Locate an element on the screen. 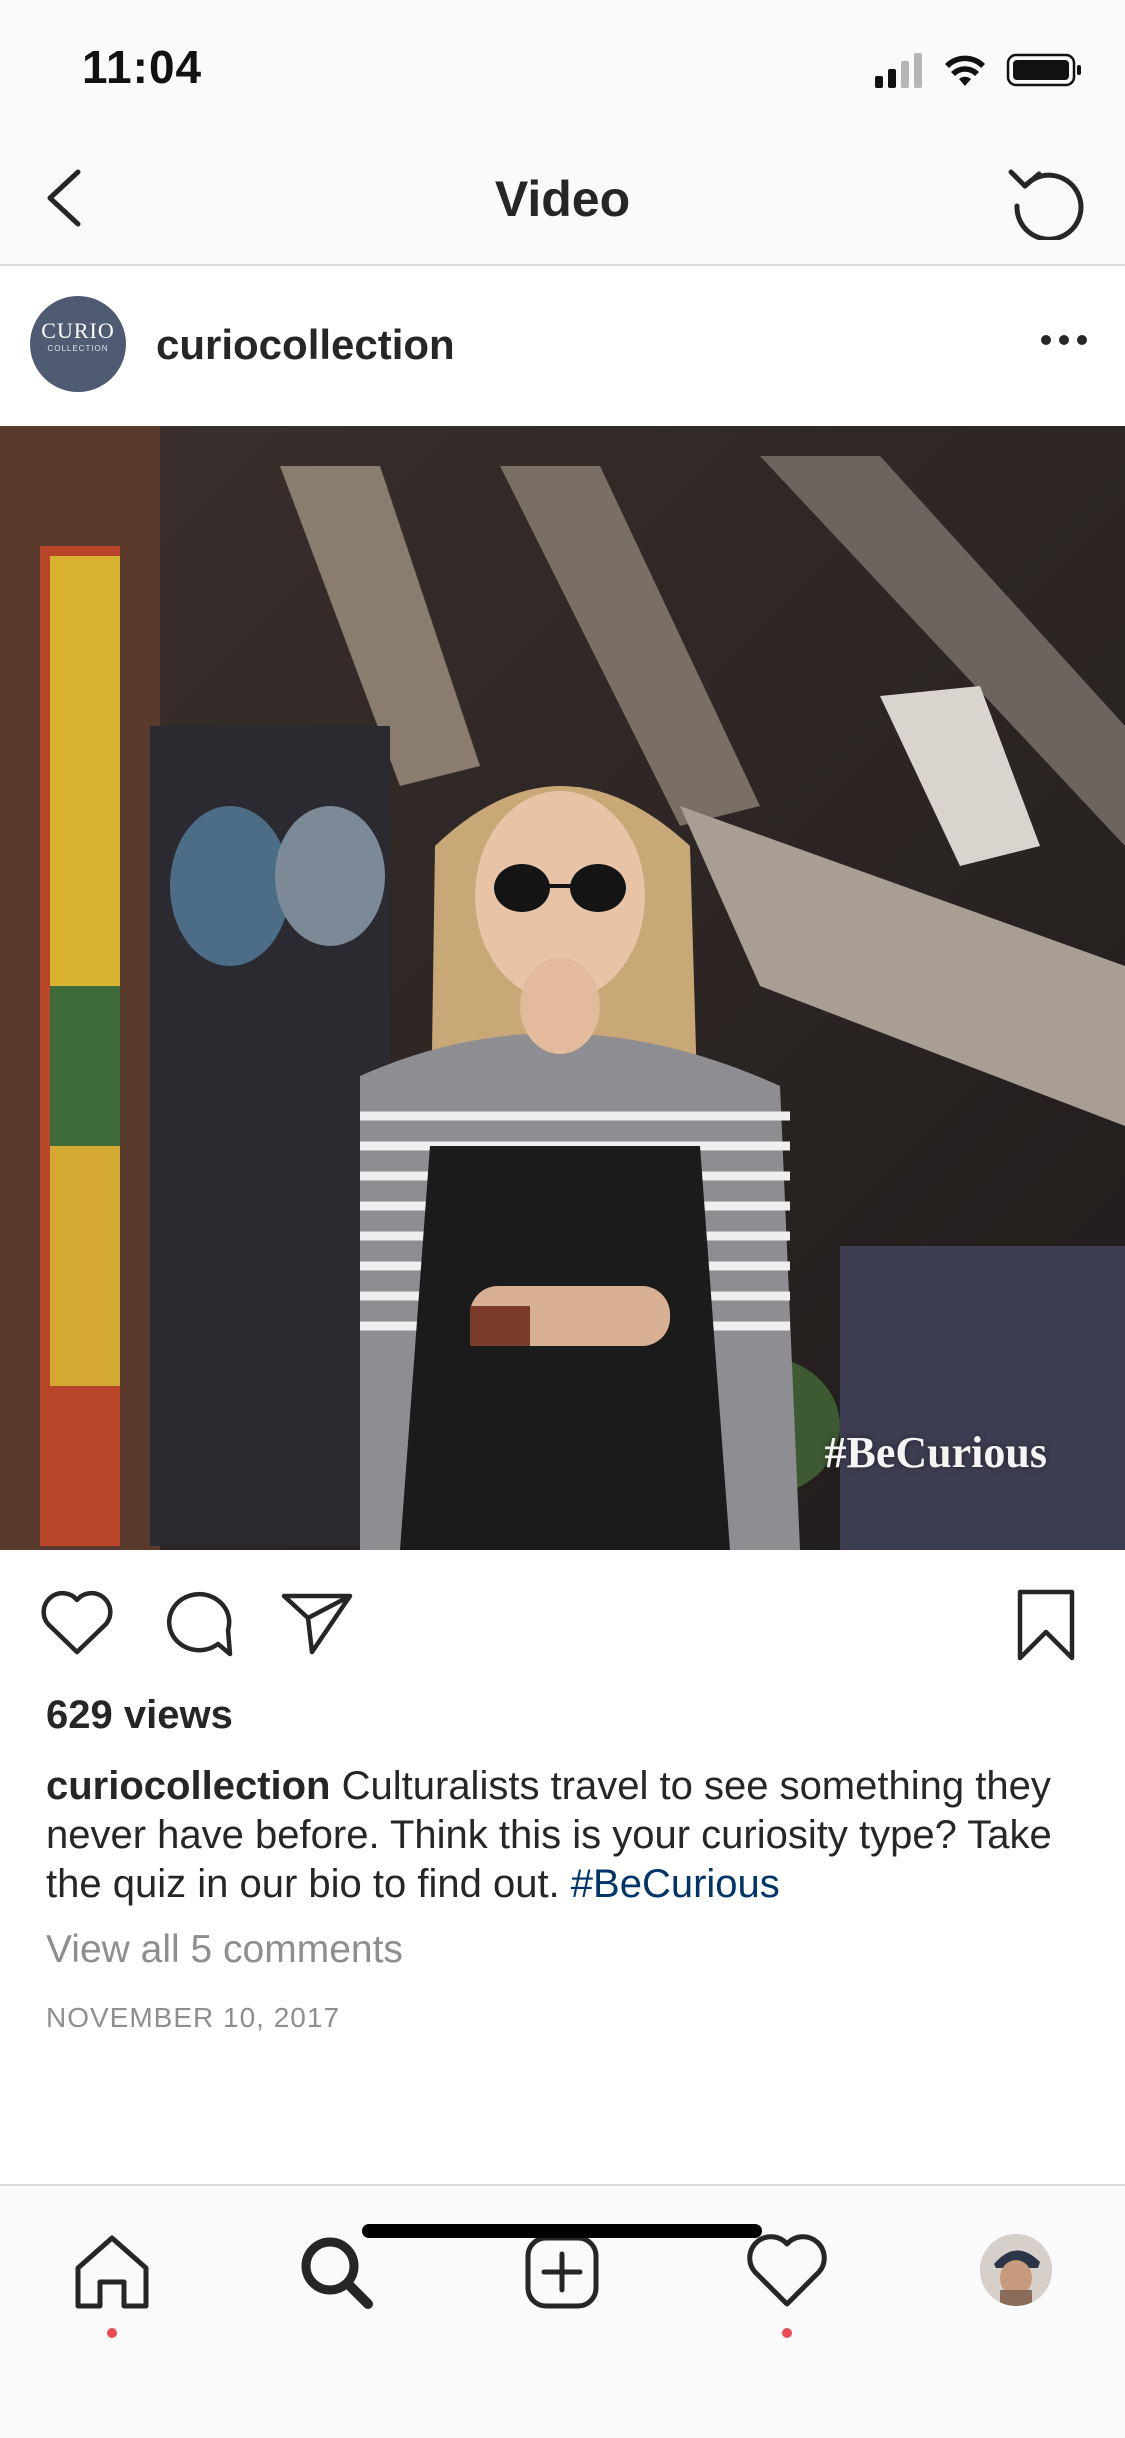 The height and width of the screenshot is (2438, 1125). view-count: 629 views is located at coordinates (139, 1715).